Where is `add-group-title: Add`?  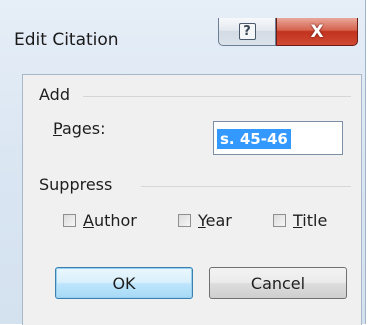 add-group-title: Add is located at coordinates (54, 94).